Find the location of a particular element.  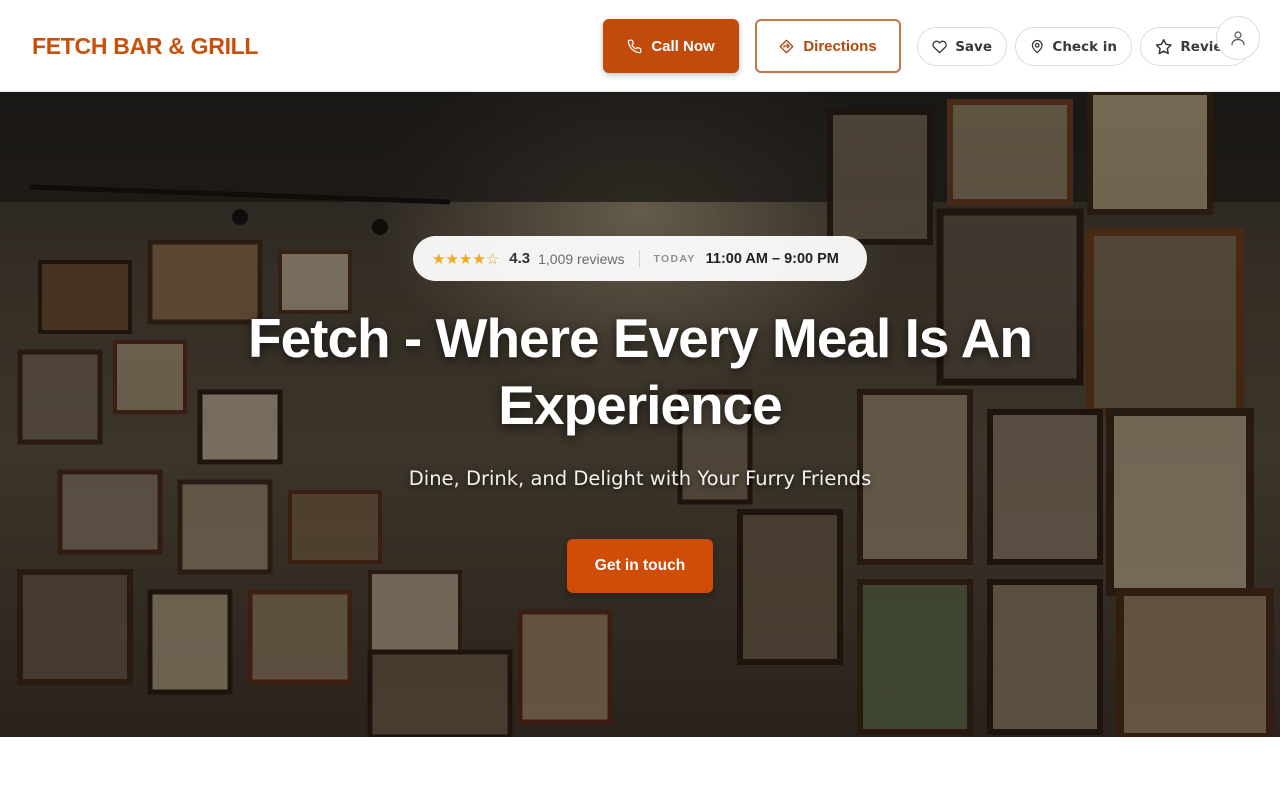

save-label: Save is located at coordinates (973, 46).